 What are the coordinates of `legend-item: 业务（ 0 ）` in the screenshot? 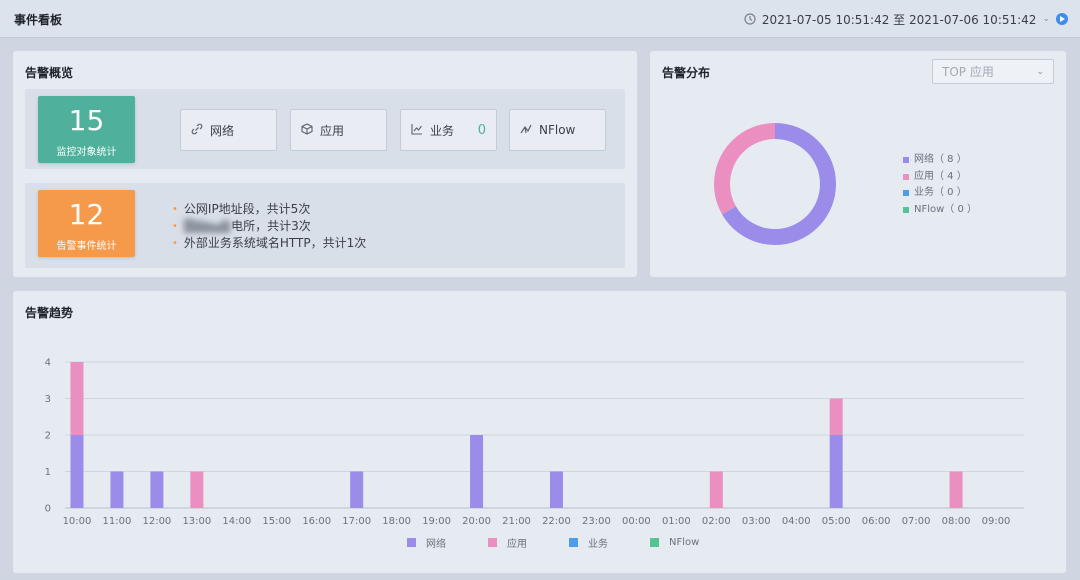 It's located at (940, 193).